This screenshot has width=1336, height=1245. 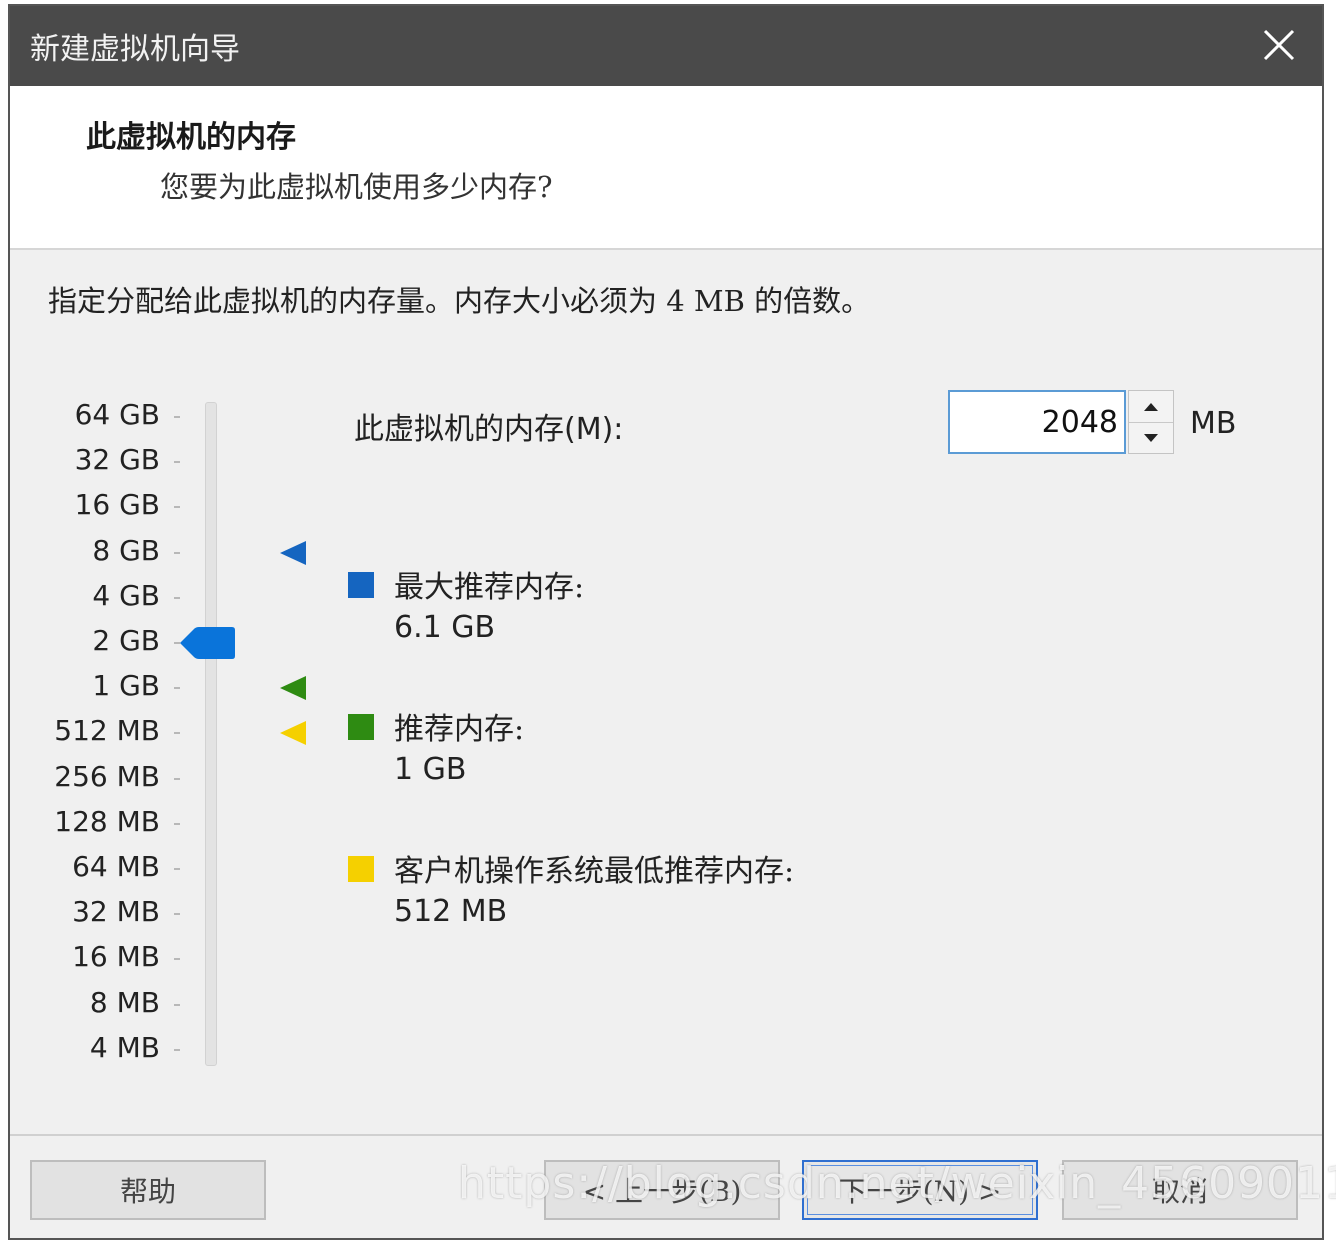 I want to click on title-bar: 新建虚拟机向导, so click(x=666, y=46).